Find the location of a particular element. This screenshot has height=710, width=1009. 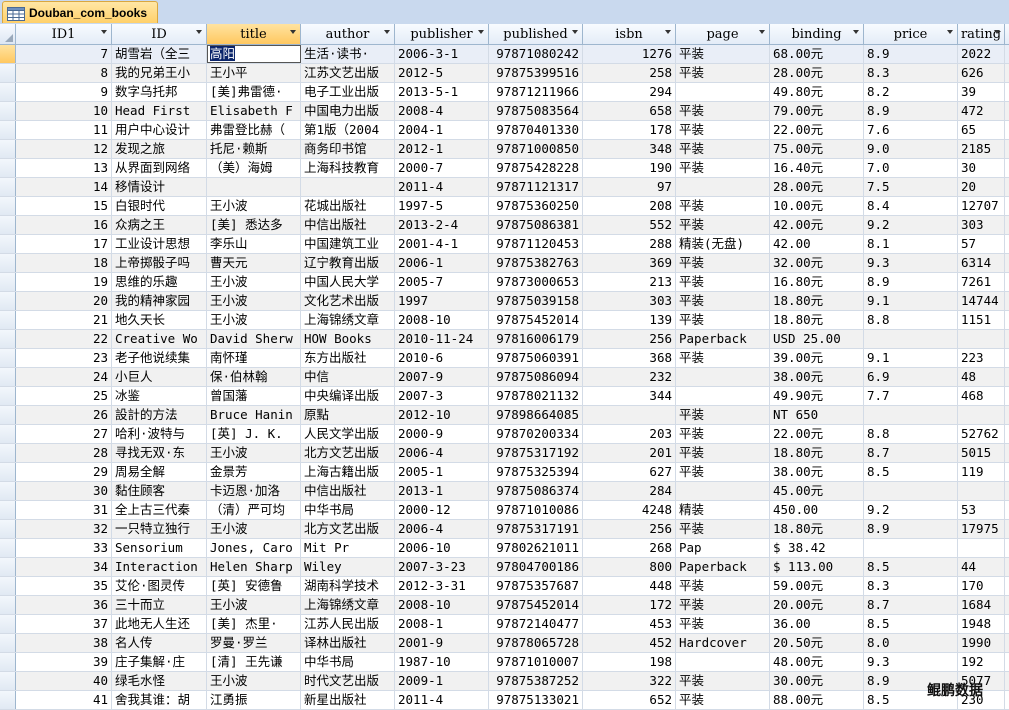

cell-price: 8.7 is located at coordinates (911, 605).